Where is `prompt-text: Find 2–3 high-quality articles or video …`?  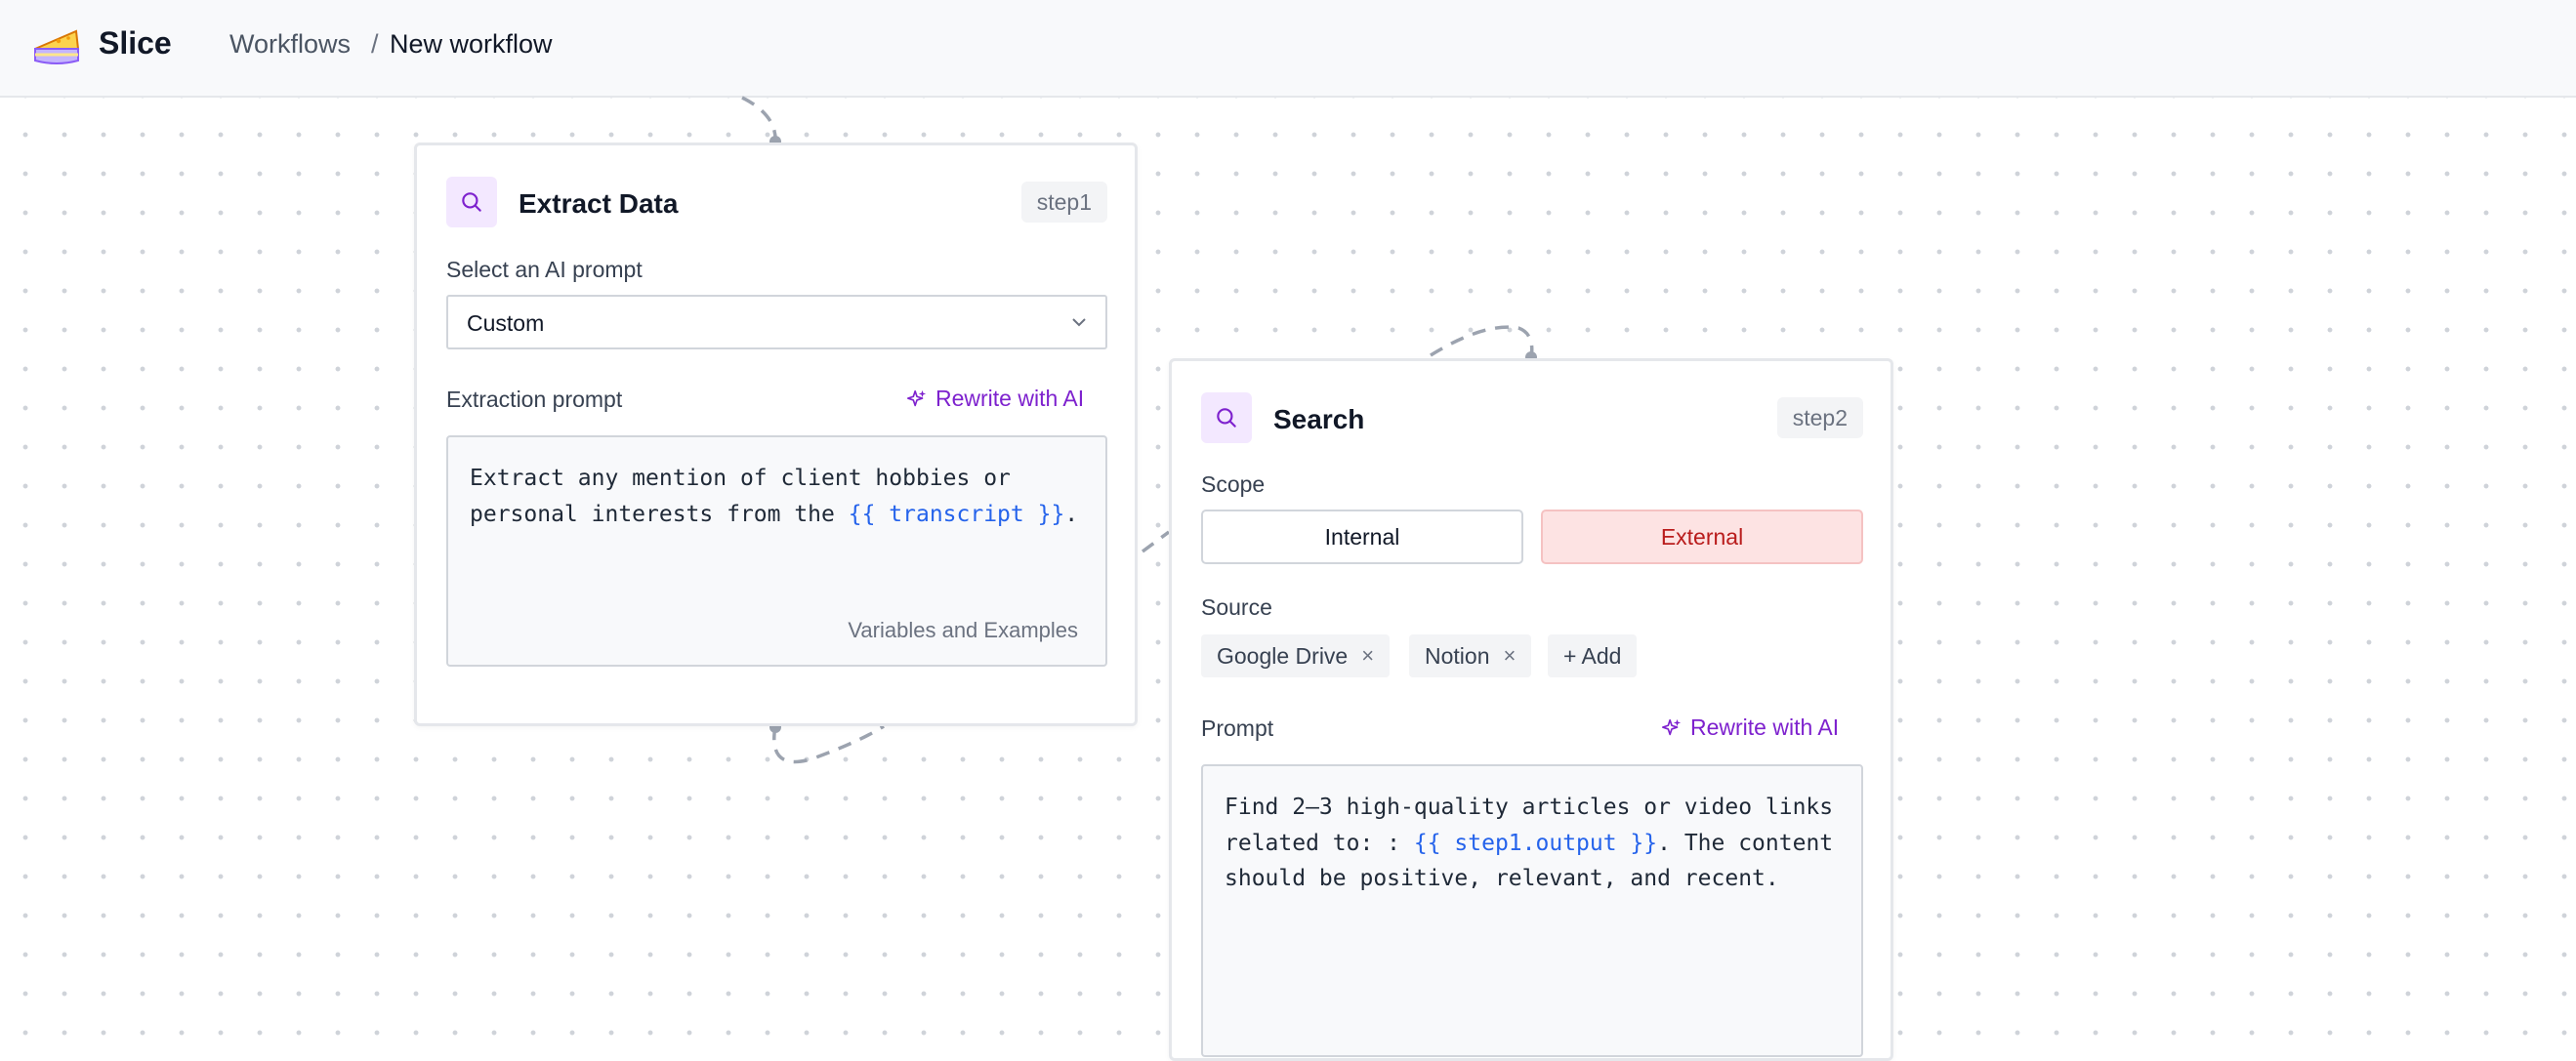 prompt-text: Find 2–3 high-quality articles or video … is located at coordinates (1529, 843).